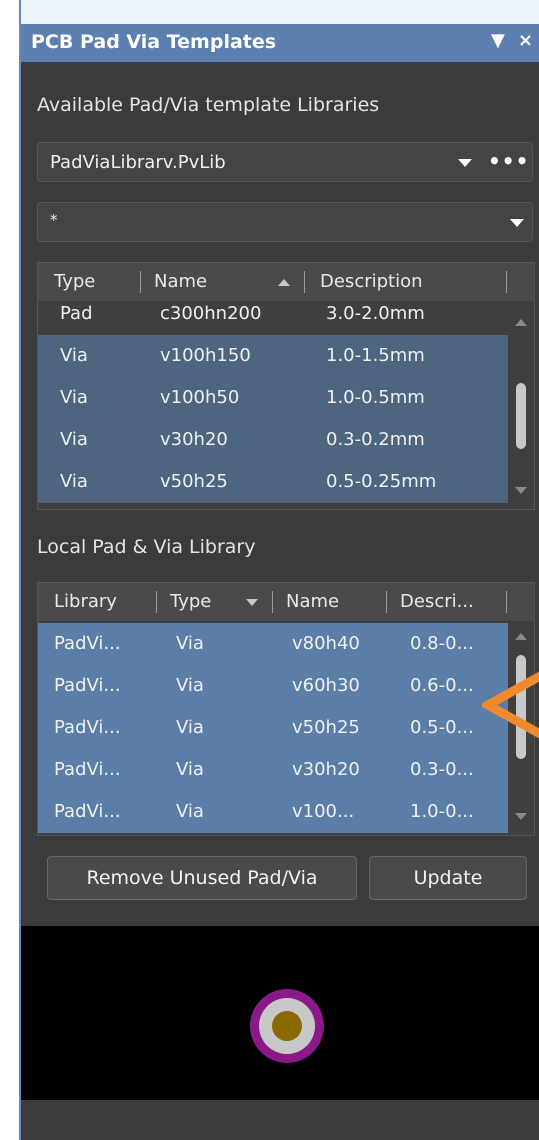  I want to click on scrollbar-thumb, so click(521, 416).